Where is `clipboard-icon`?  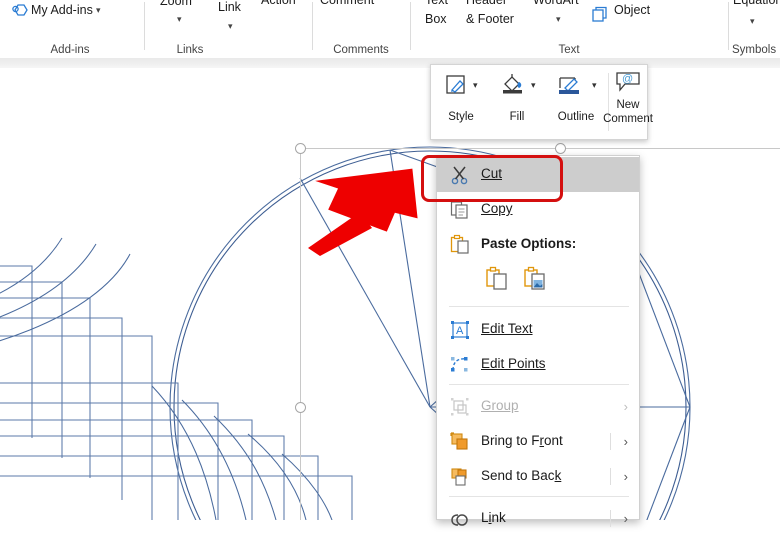
clipboard-icon is located at coordinates (460, 245).